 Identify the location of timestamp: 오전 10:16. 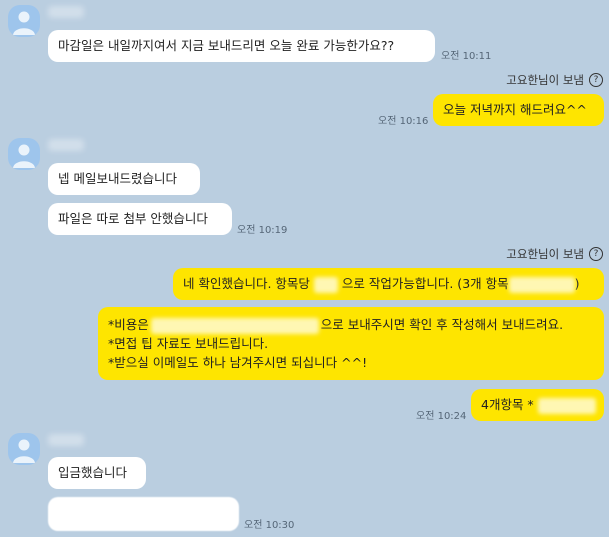
(403, 121).